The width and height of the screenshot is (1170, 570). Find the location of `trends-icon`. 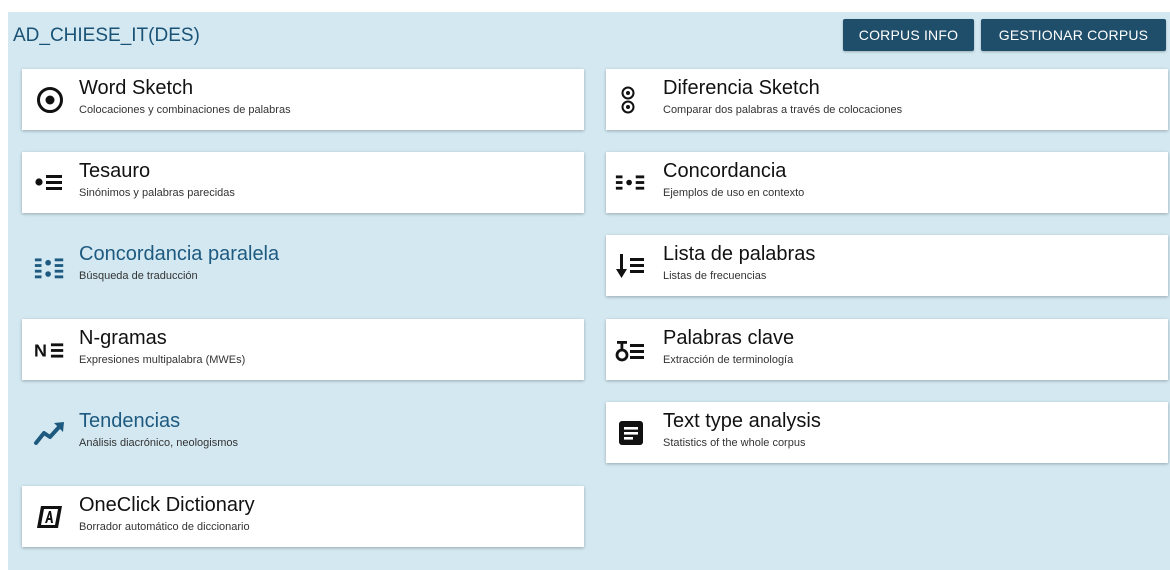

trends-icon is located at coordinates (50, 433).